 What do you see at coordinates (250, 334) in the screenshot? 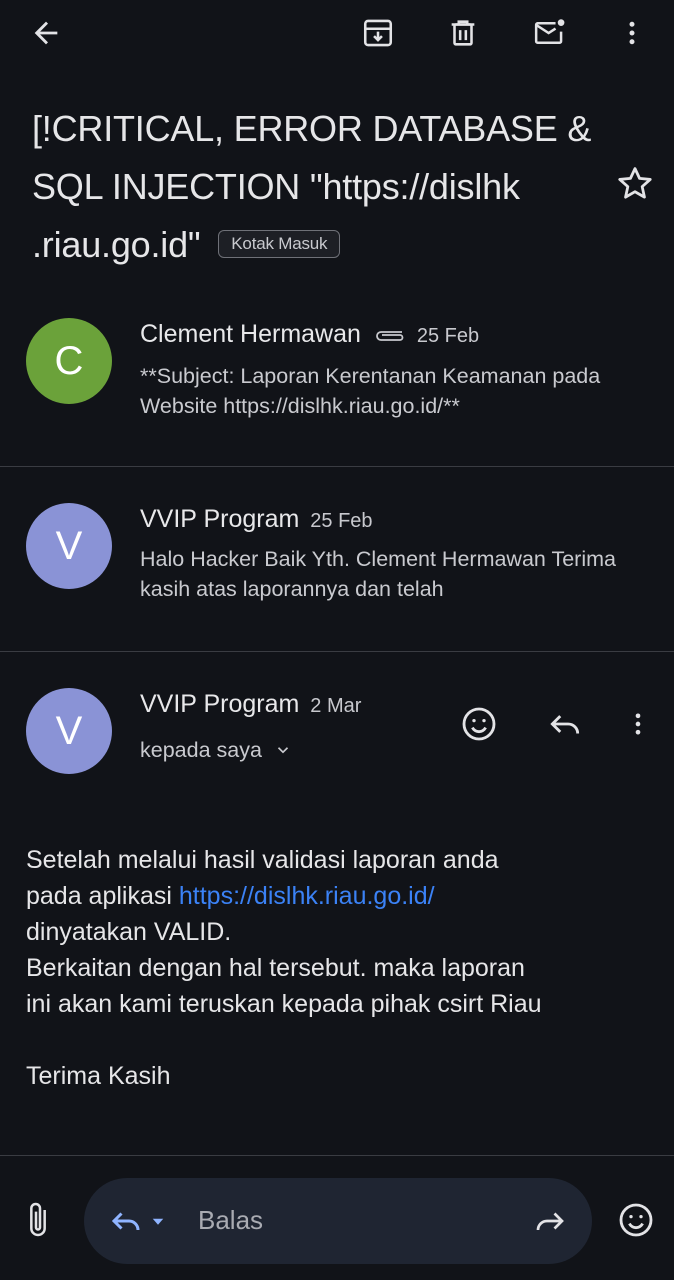
I see `sender-name: Clement Hermawan` at bounding box center [250, 334].